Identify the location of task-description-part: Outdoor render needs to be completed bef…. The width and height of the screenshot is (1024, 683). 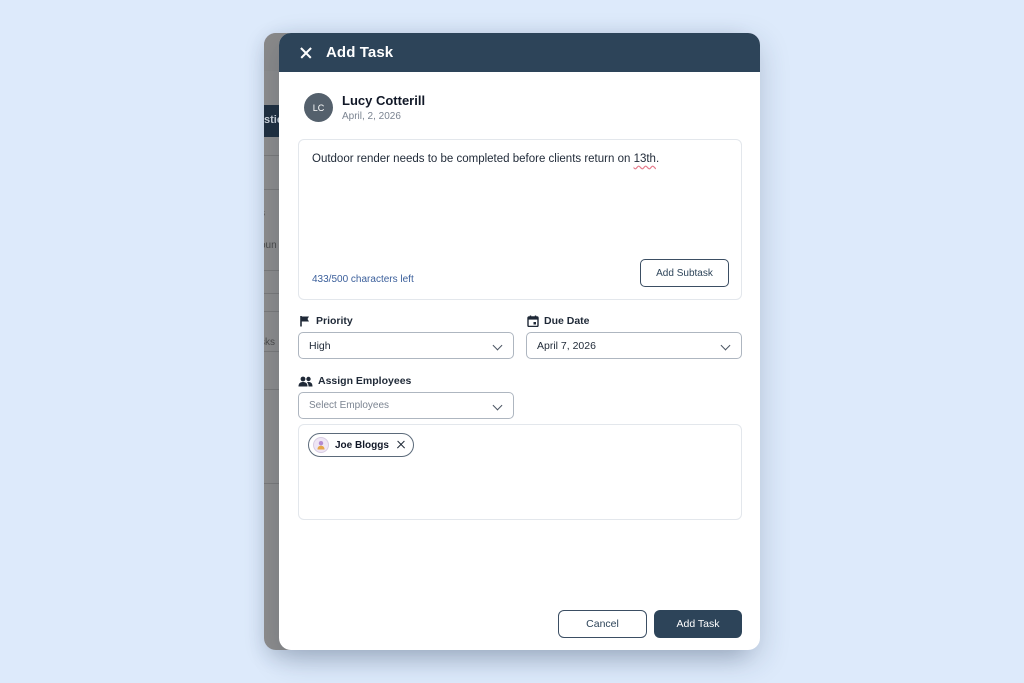
(473, 159).